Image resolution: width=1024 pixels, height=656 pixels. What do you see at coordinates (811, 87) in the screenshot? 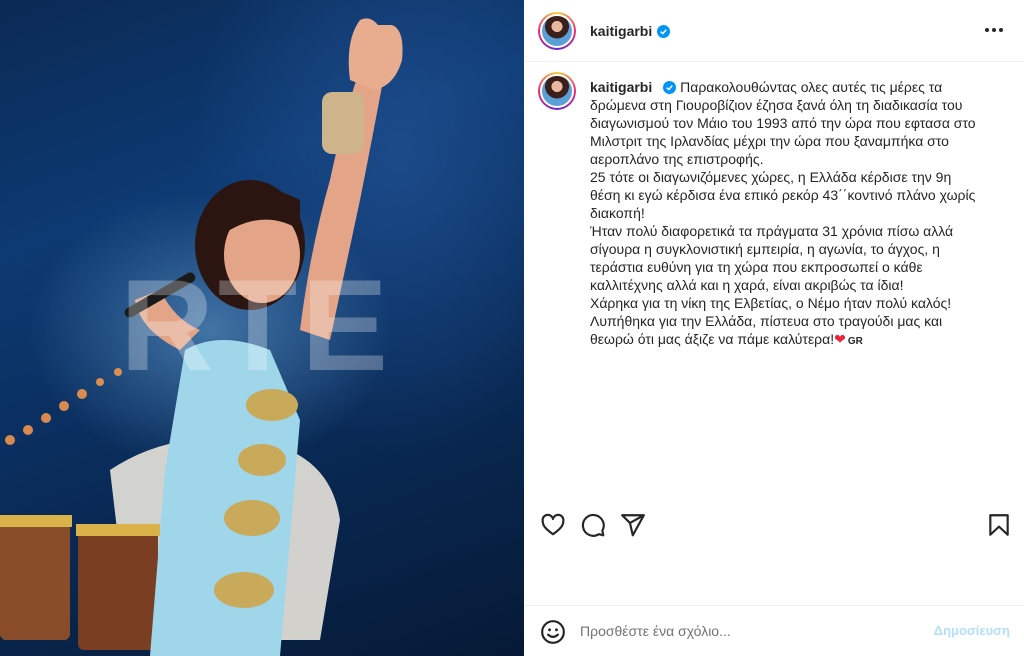
I see `caption-line: Παρακολουθώντας ολες αυτές τις μέρες τα` at bounding box center [811, 87].